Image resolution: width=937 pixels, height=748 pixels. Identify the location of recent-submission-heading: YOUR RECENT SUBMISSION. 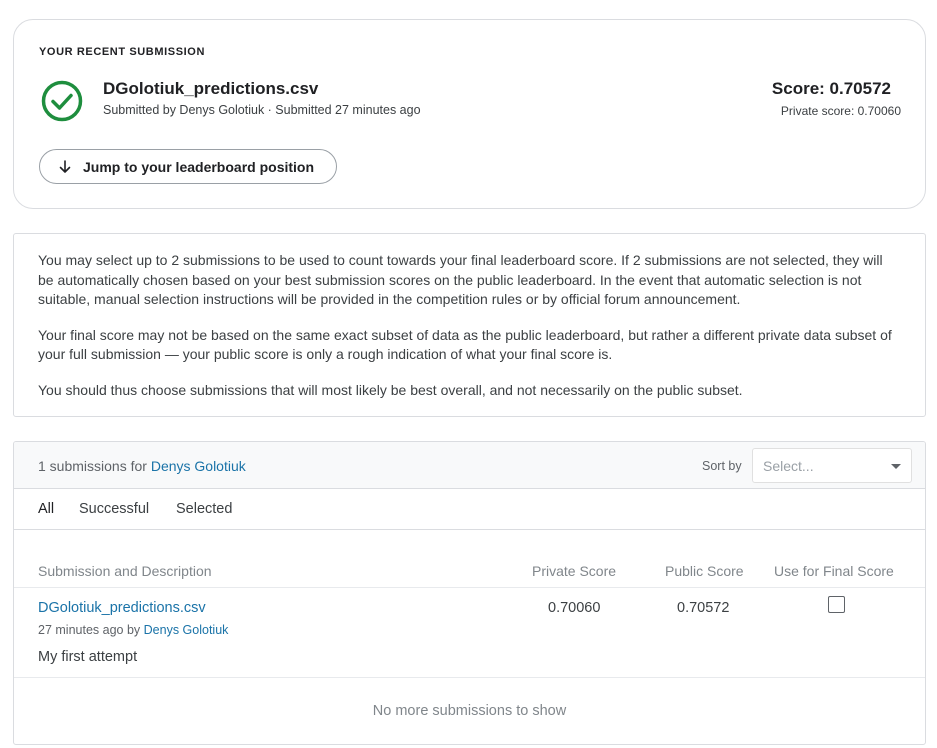
(122, 52).